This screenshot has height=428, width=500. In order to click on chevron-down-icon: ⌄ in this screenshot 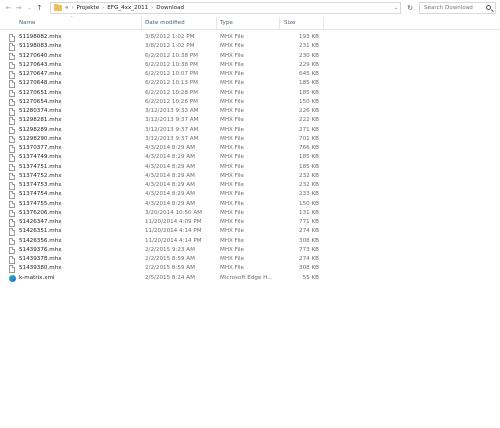, I will do `click(29, 8)`.